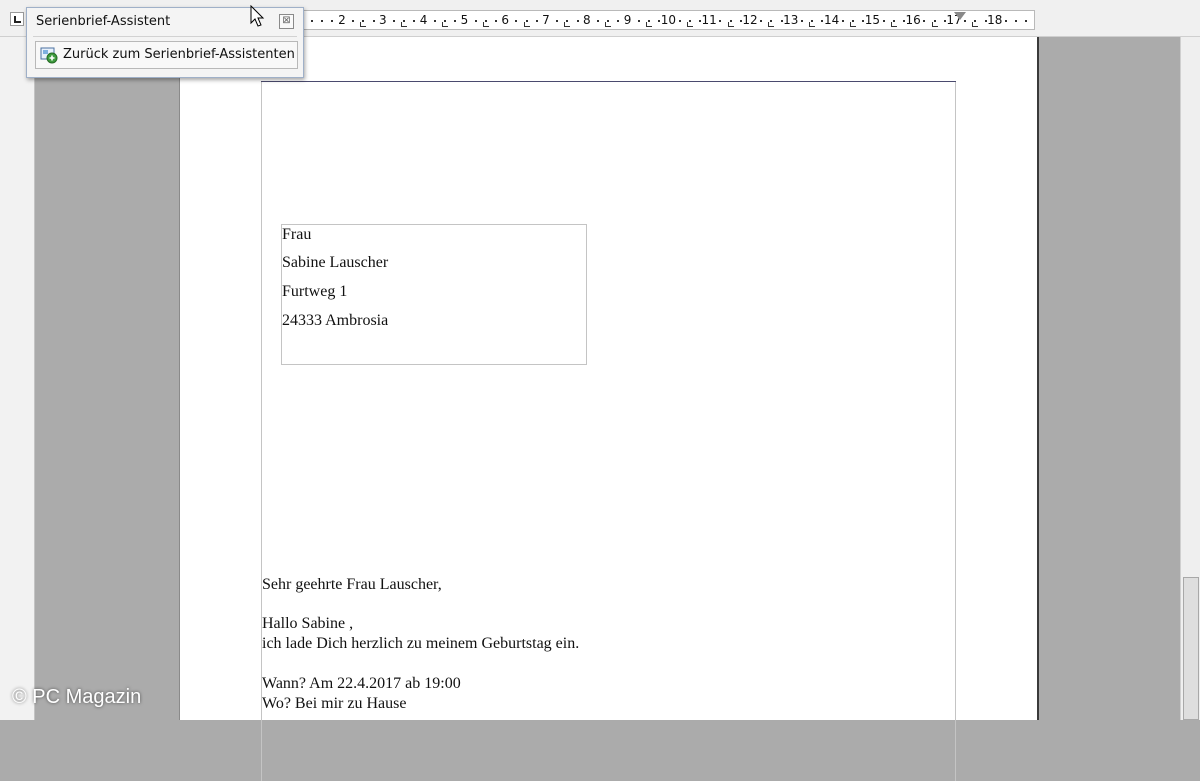 Image resolution: width=1200 pixels, height=781 pixels. What do you see at coordinates (297, 234) in the screenshot?
I see `address-line-salutation: Frau` at bounding box center [297, 234].